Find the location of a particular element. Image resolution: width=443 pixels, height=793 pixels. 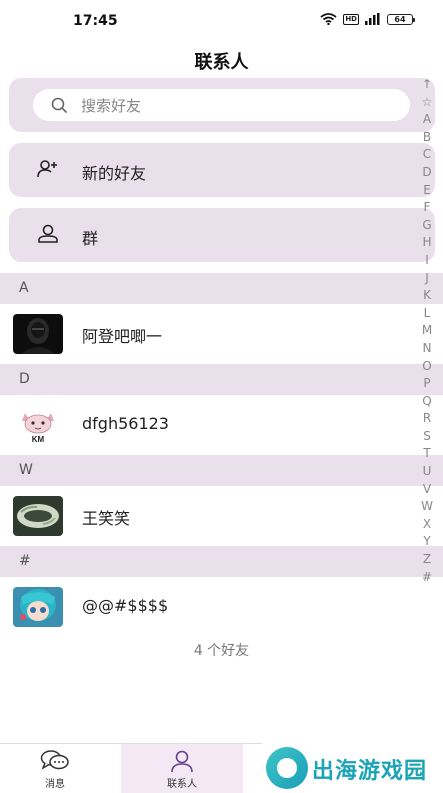

watermark-logo-icon is located at coordinates (287, 768).